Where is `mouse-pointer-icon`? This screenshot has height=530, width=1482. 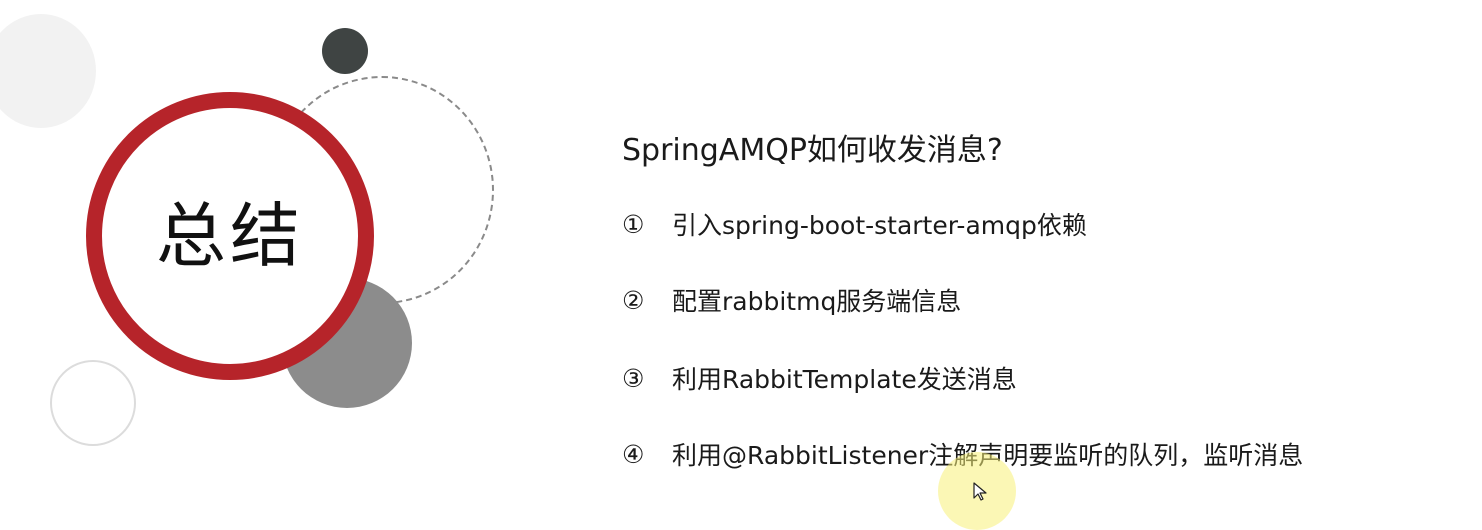
mouse-pointer-icon is located at coordinates (980, 491).